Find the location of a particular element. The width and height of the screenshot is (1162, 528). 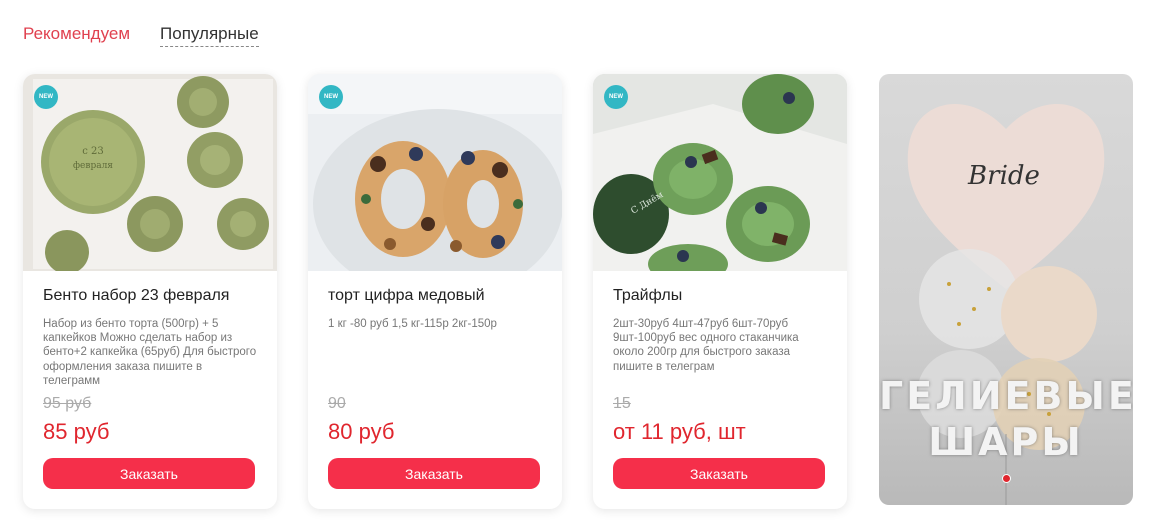

tab-recommended: Рекомендуем is located at coordinates (76, 34).